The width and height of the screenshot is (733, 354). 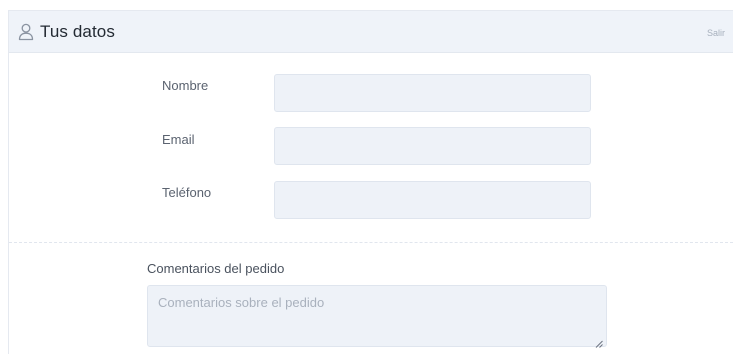 What do you see at coordinates (185, 85) in the screenshot?
I see `name-label: Nombre` at bounding box center [185, 85].